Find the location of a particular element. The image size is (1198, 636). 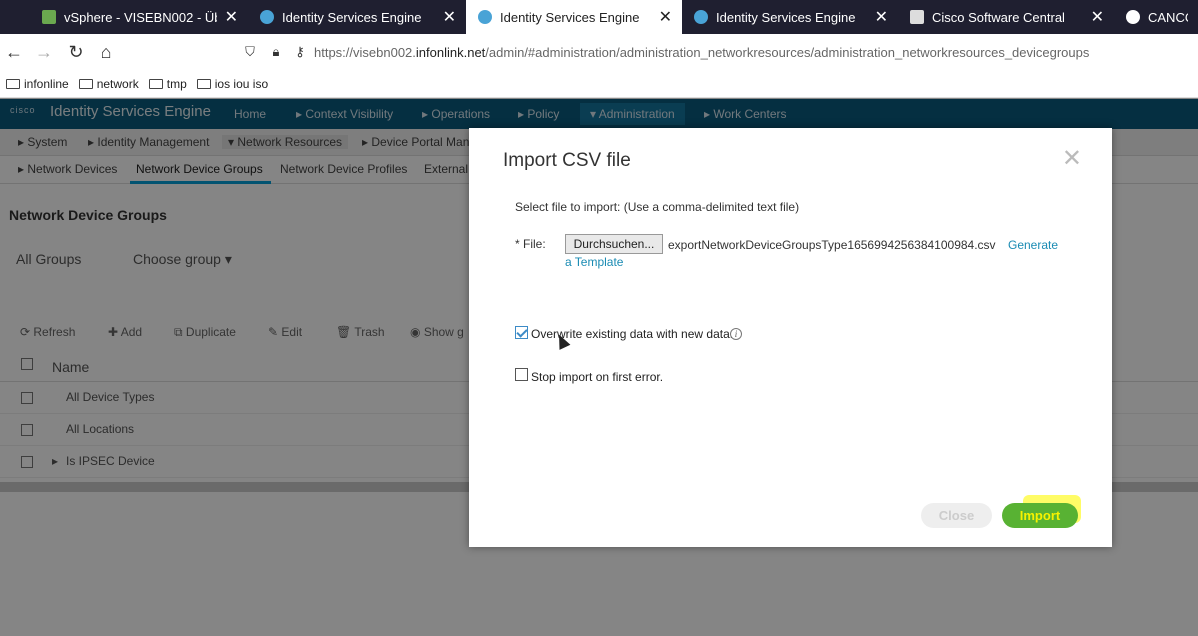

overwrite-checkbox is located at coordinates (521, 332).